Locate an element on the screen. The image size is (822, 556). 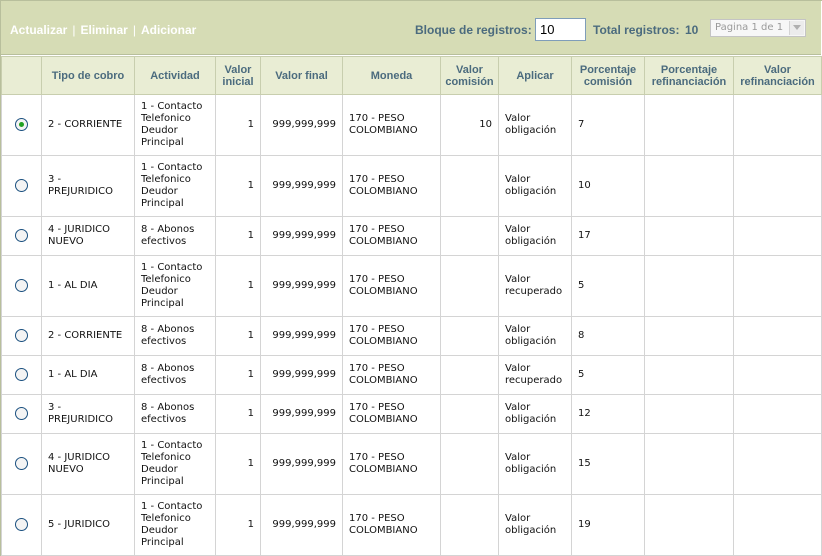
column-header-moneda: Moneda is located at coordinates (391, 75).